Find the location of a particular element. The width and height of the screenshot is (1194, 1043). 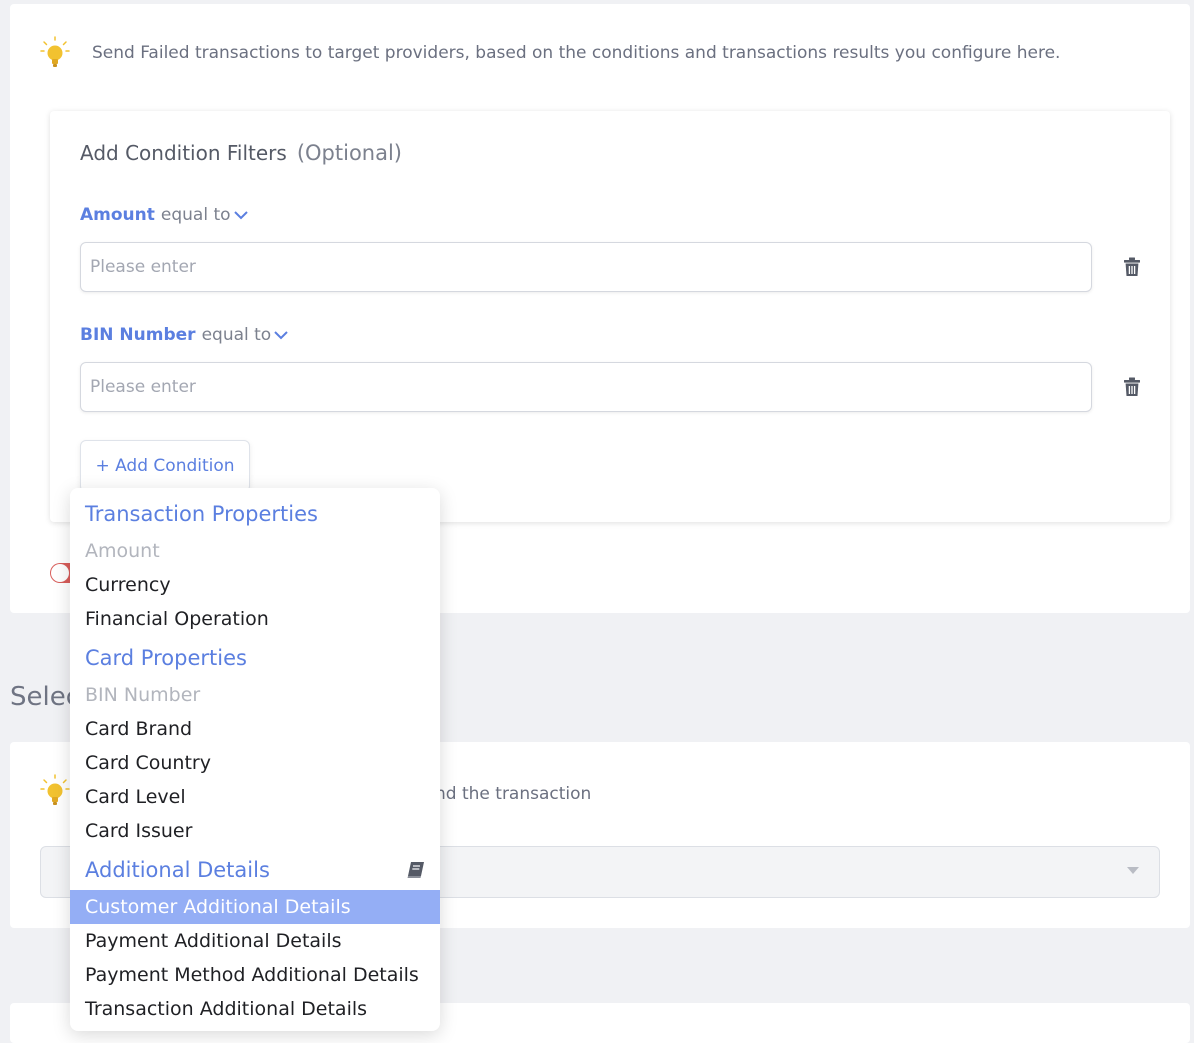

optional-label: (Optional) is located at coordinates (349, 153).